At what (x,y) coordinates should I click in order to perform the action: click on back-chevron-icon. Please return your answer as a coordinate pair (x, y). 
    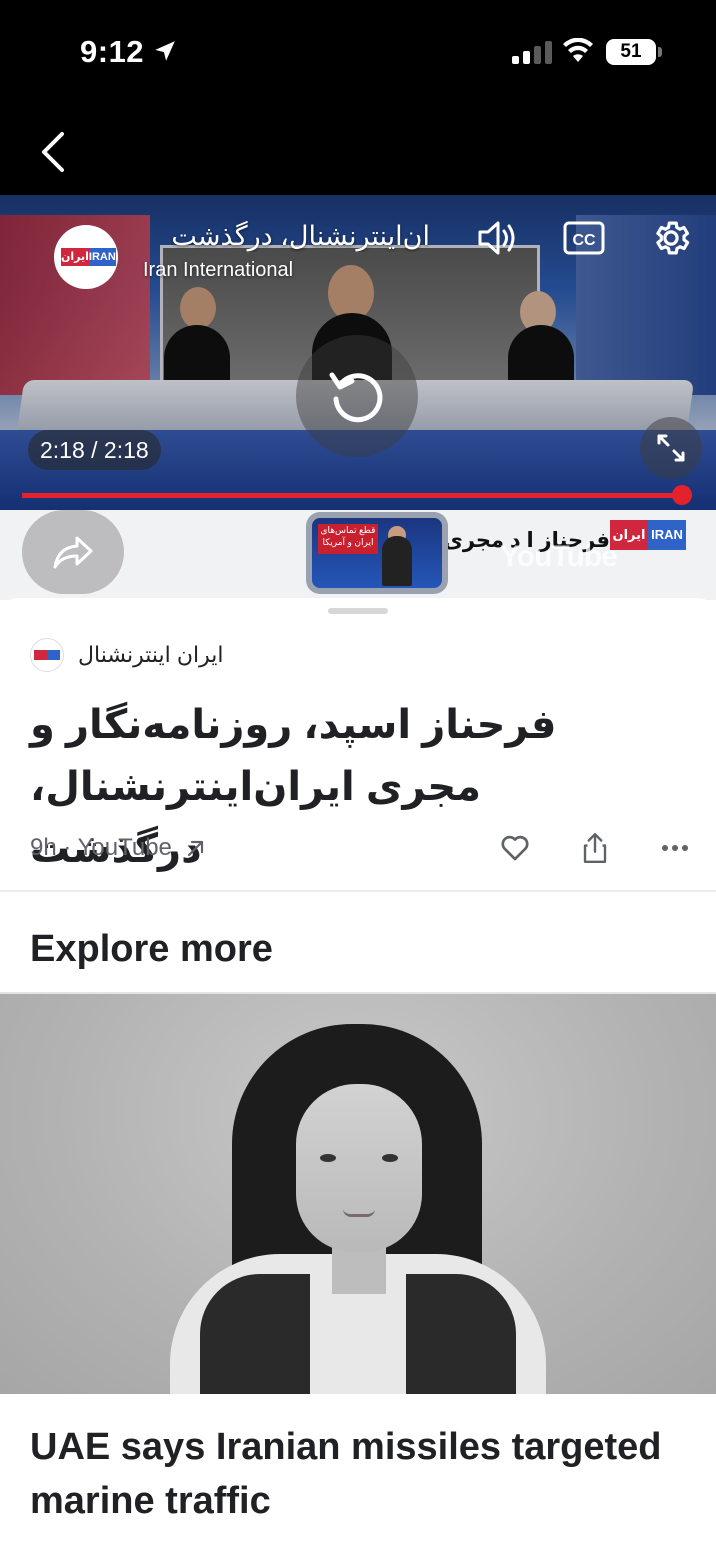
    Looking at the image, I should click on (54, 152).